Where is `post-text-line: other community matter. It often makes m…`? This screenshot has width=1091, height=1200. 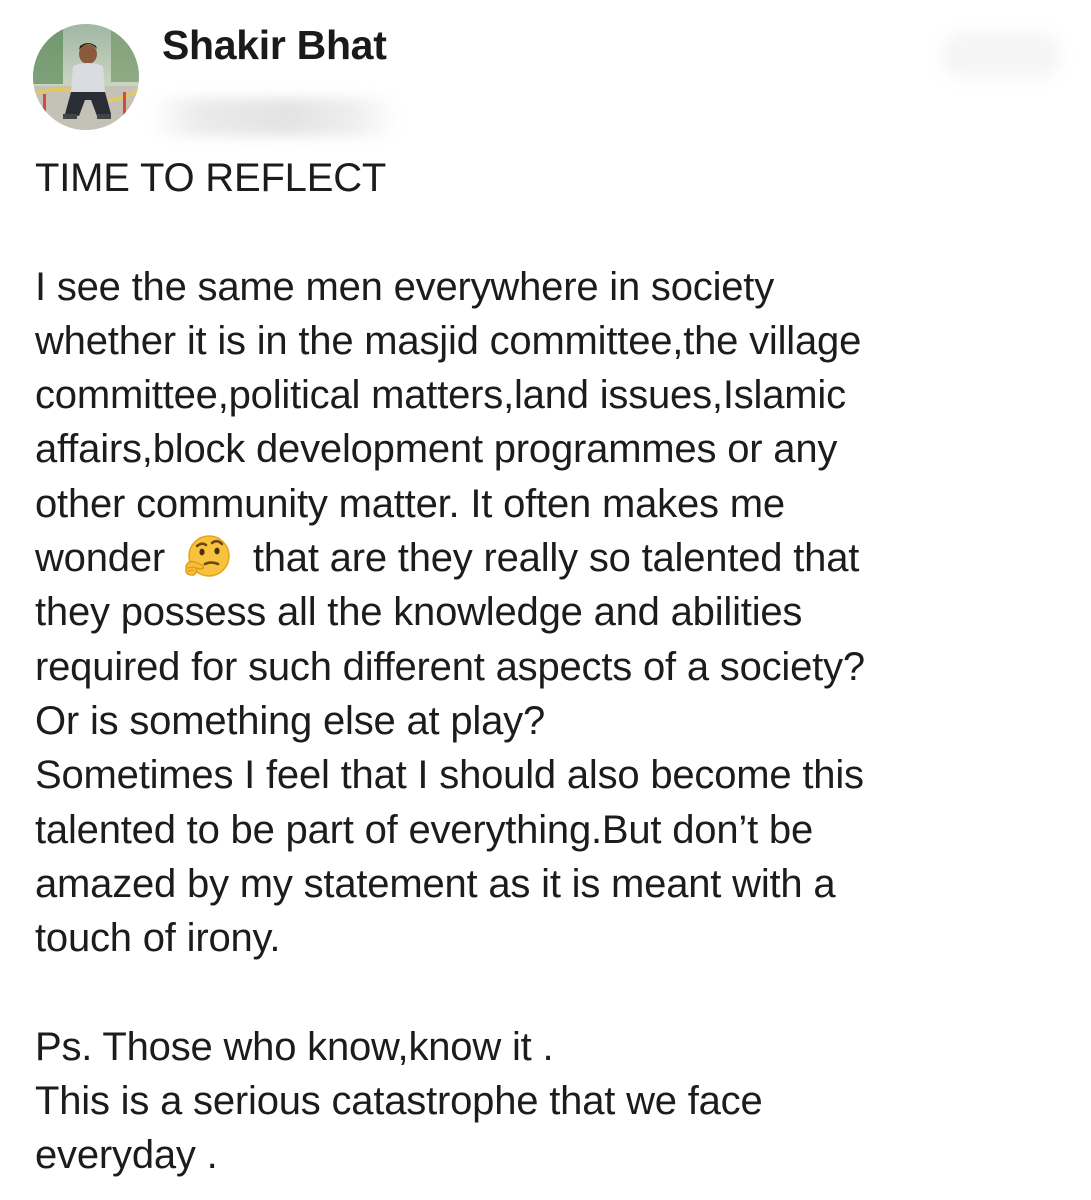 post-text-line: other community matter. It often makes m… is located at coordinates (410, 503).